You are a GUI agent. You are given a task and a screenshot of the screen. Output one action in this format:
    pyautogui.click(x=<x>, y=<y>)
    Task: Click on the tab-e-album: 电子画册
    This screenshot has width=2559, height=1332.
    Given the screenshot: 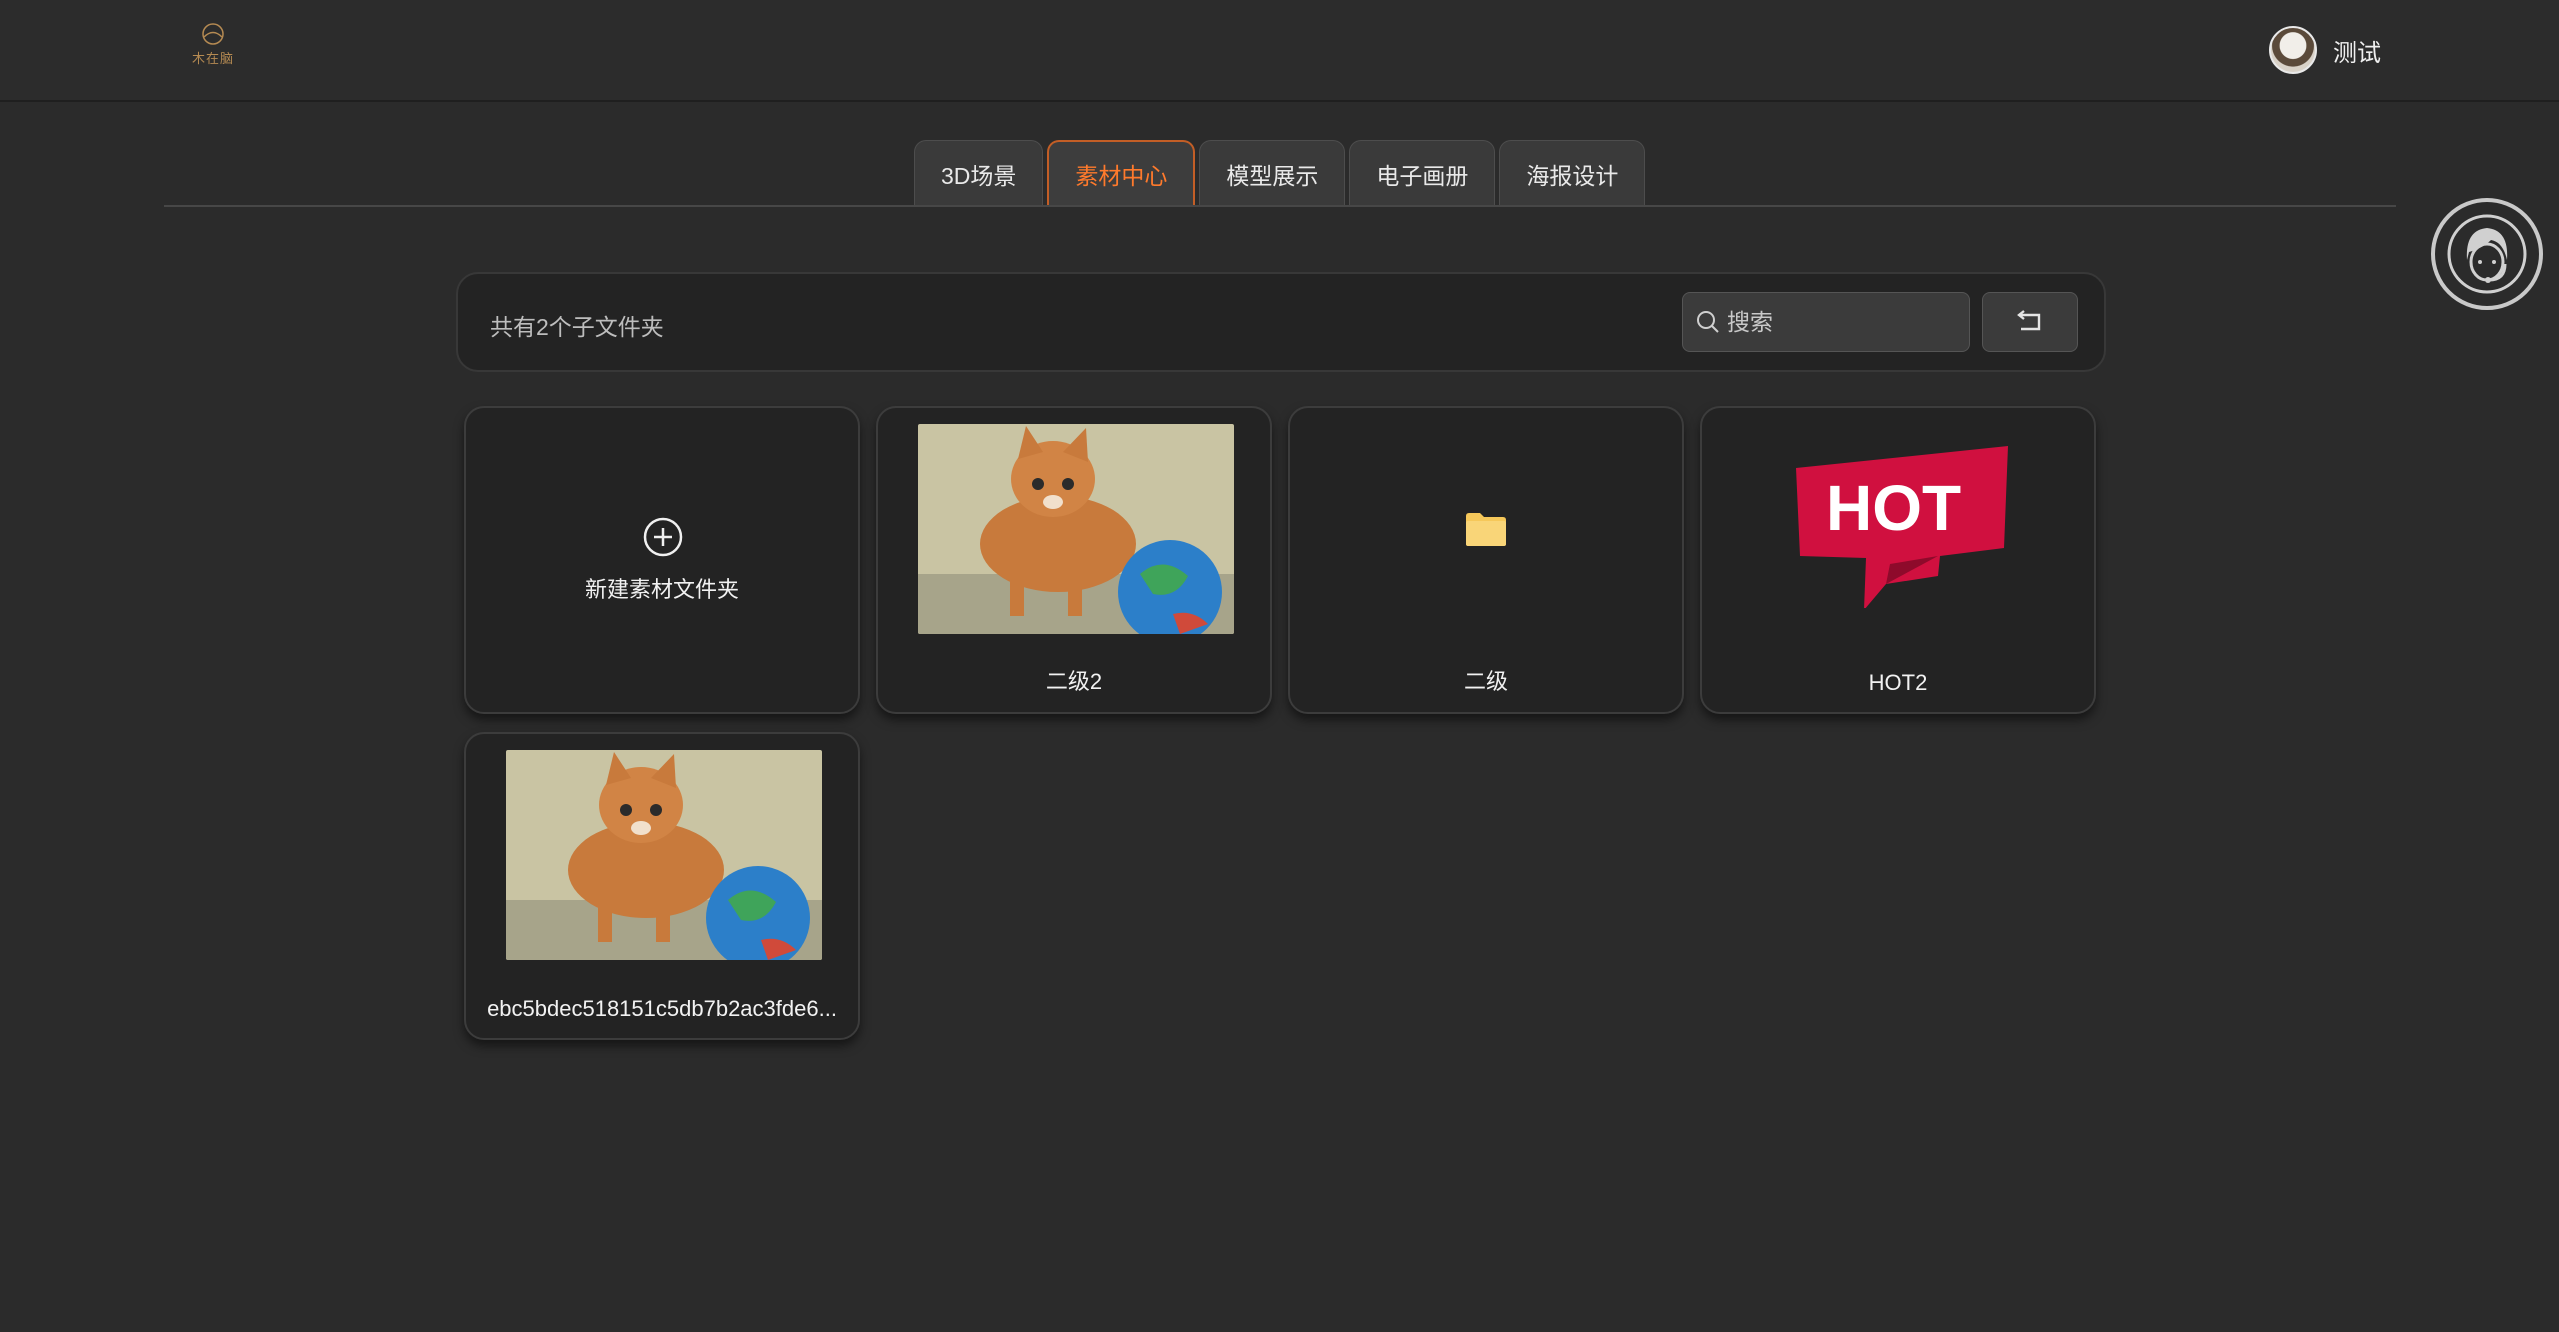 What is the action you would take?
    pyautogui.click(x=1422, y=173)
    